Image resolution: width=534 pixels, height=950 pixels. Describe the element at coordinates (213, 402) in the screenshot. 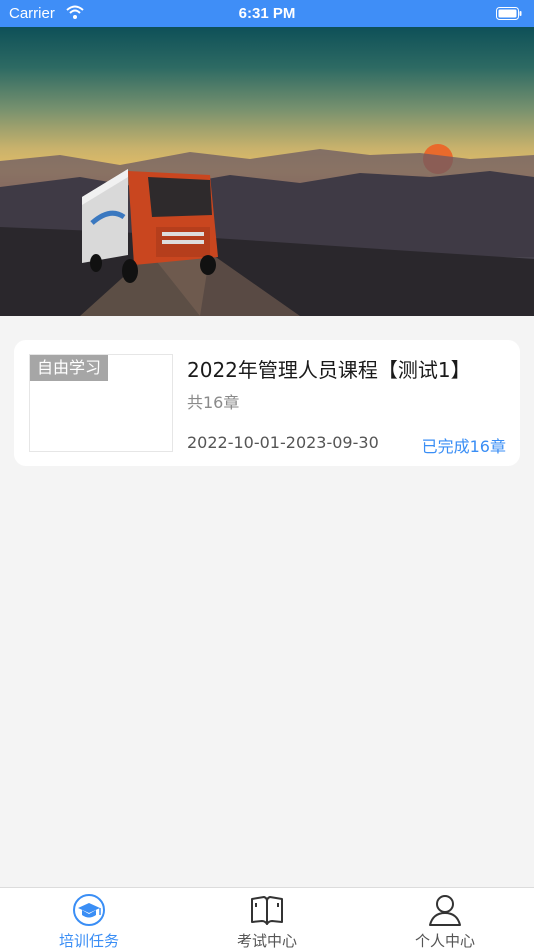

I see `chapter-count: 共16章` at that location.